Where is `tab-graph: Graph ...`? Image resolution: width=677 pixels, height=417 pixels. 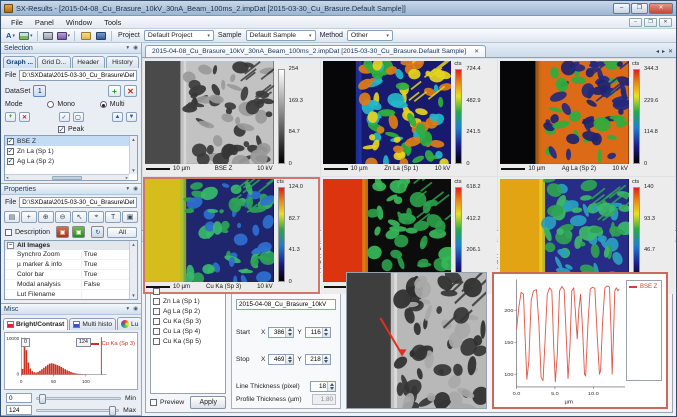 tab-graph: Graph ... is located at coordinates (20, 62).